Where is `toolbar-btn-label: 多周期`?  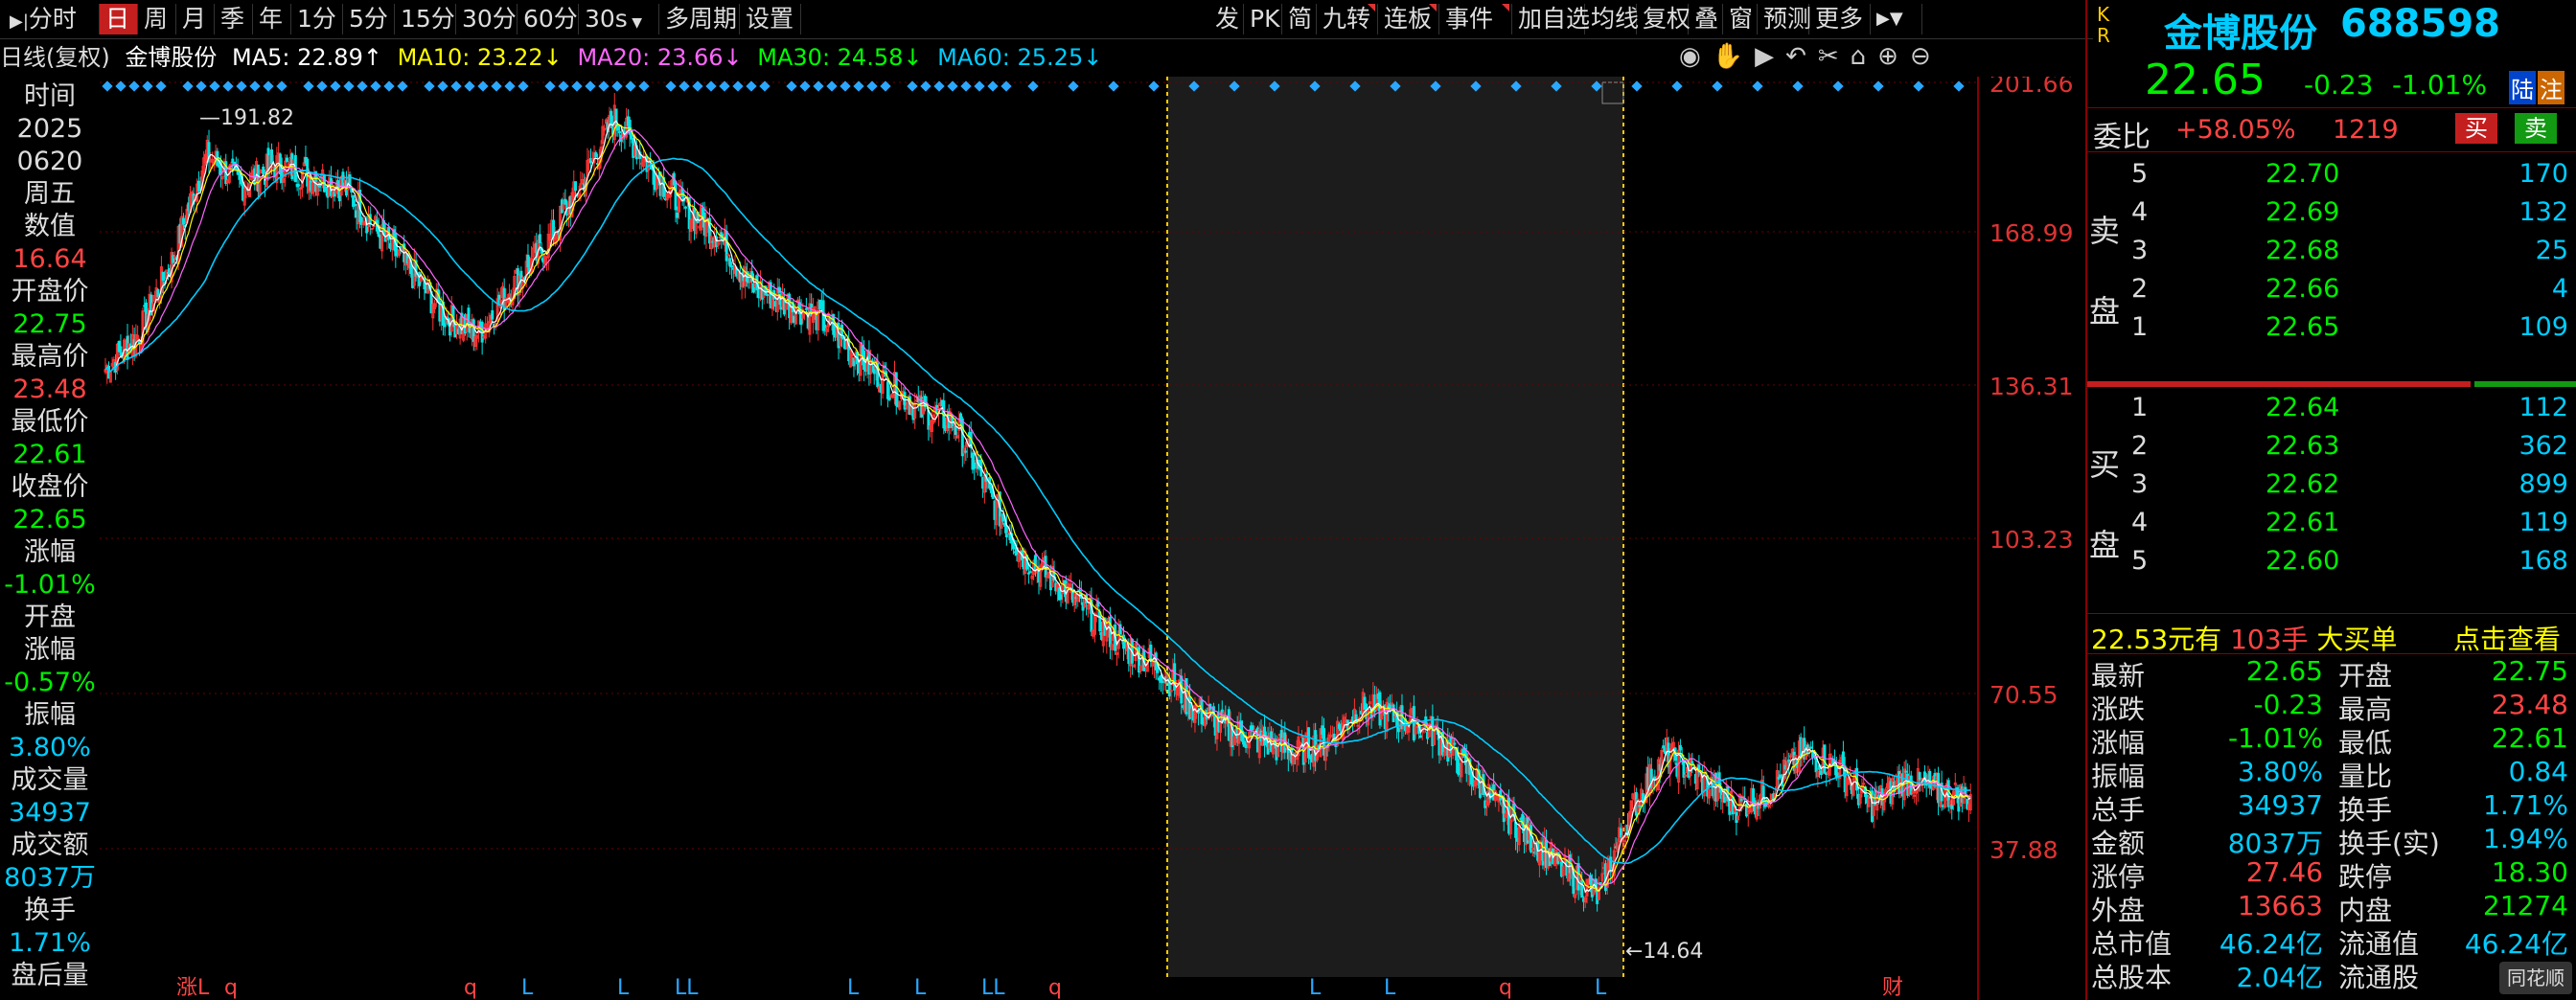 toolbar-btn-label: 多周期 is located at coordinates (701, 19).